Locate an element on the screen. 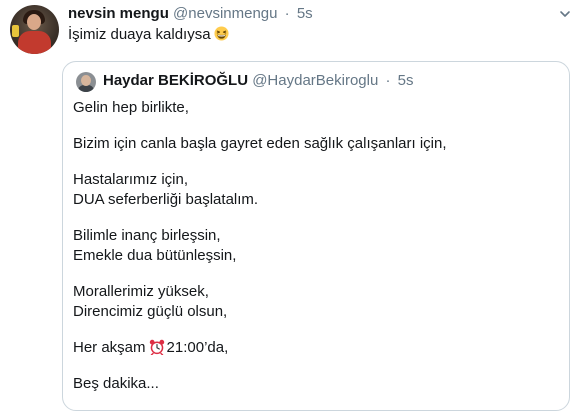  author-handle: @nevsinmengu is located at coordinates (225, 13).